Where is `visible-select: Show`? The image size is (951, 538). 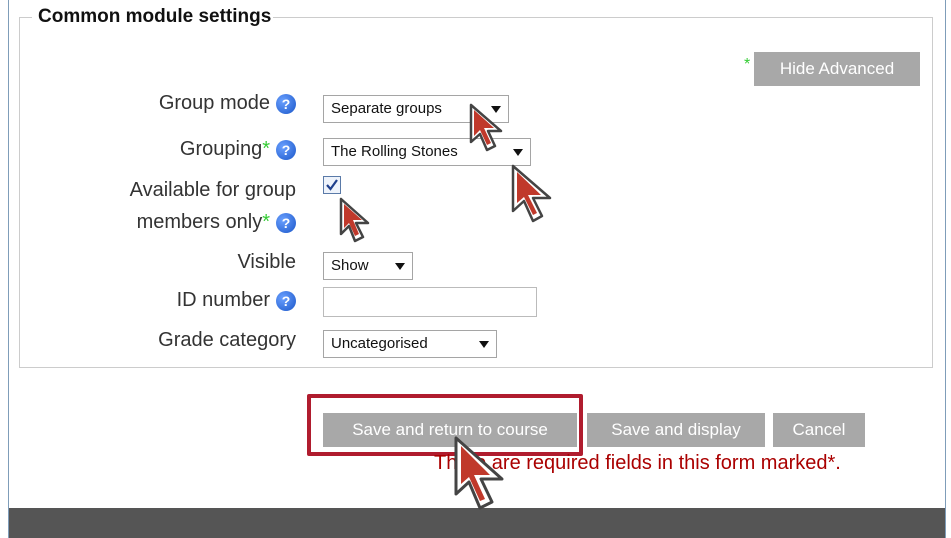
visible-select: Show is located at coordinates (368, 266).